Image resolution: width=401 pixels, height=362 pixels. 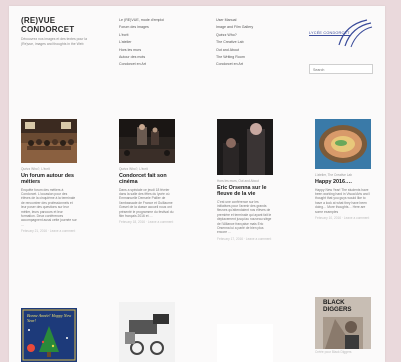 I want to click on logo-text: LYCÉE CONDORCET, so click(x=329, y=33).